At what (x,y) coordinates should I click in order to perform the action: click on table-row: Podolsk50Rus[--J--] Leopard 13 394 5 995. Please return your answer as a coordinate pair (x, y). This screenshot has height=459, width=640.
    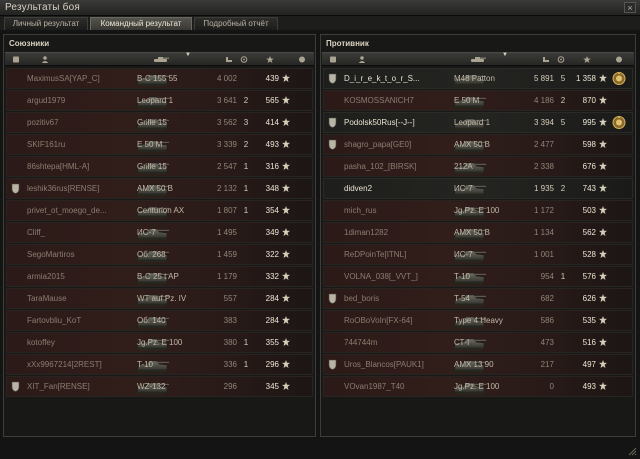
    Looking at the image, I should click on (478, 122).